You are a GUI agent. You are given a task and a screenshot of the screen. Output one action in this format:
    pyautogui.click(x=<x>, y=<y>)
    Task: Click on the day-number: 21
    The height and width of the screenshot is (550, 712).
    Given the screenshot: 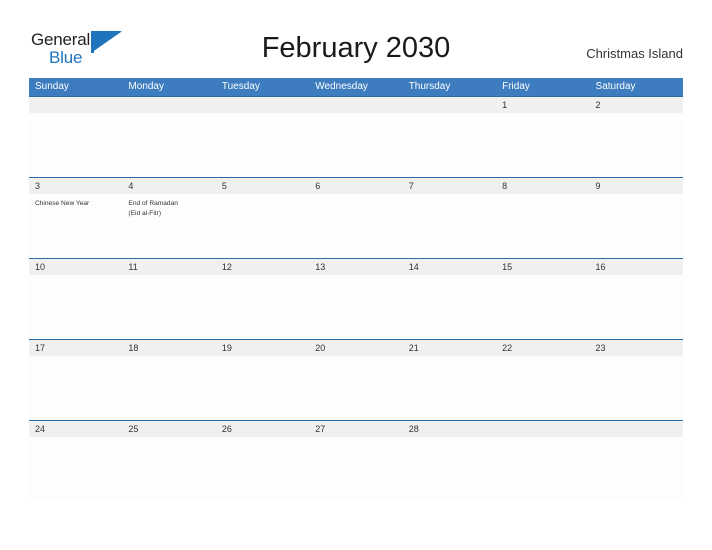 What is the action you would take?
    pyautogui.click(x=449, y=348)
    